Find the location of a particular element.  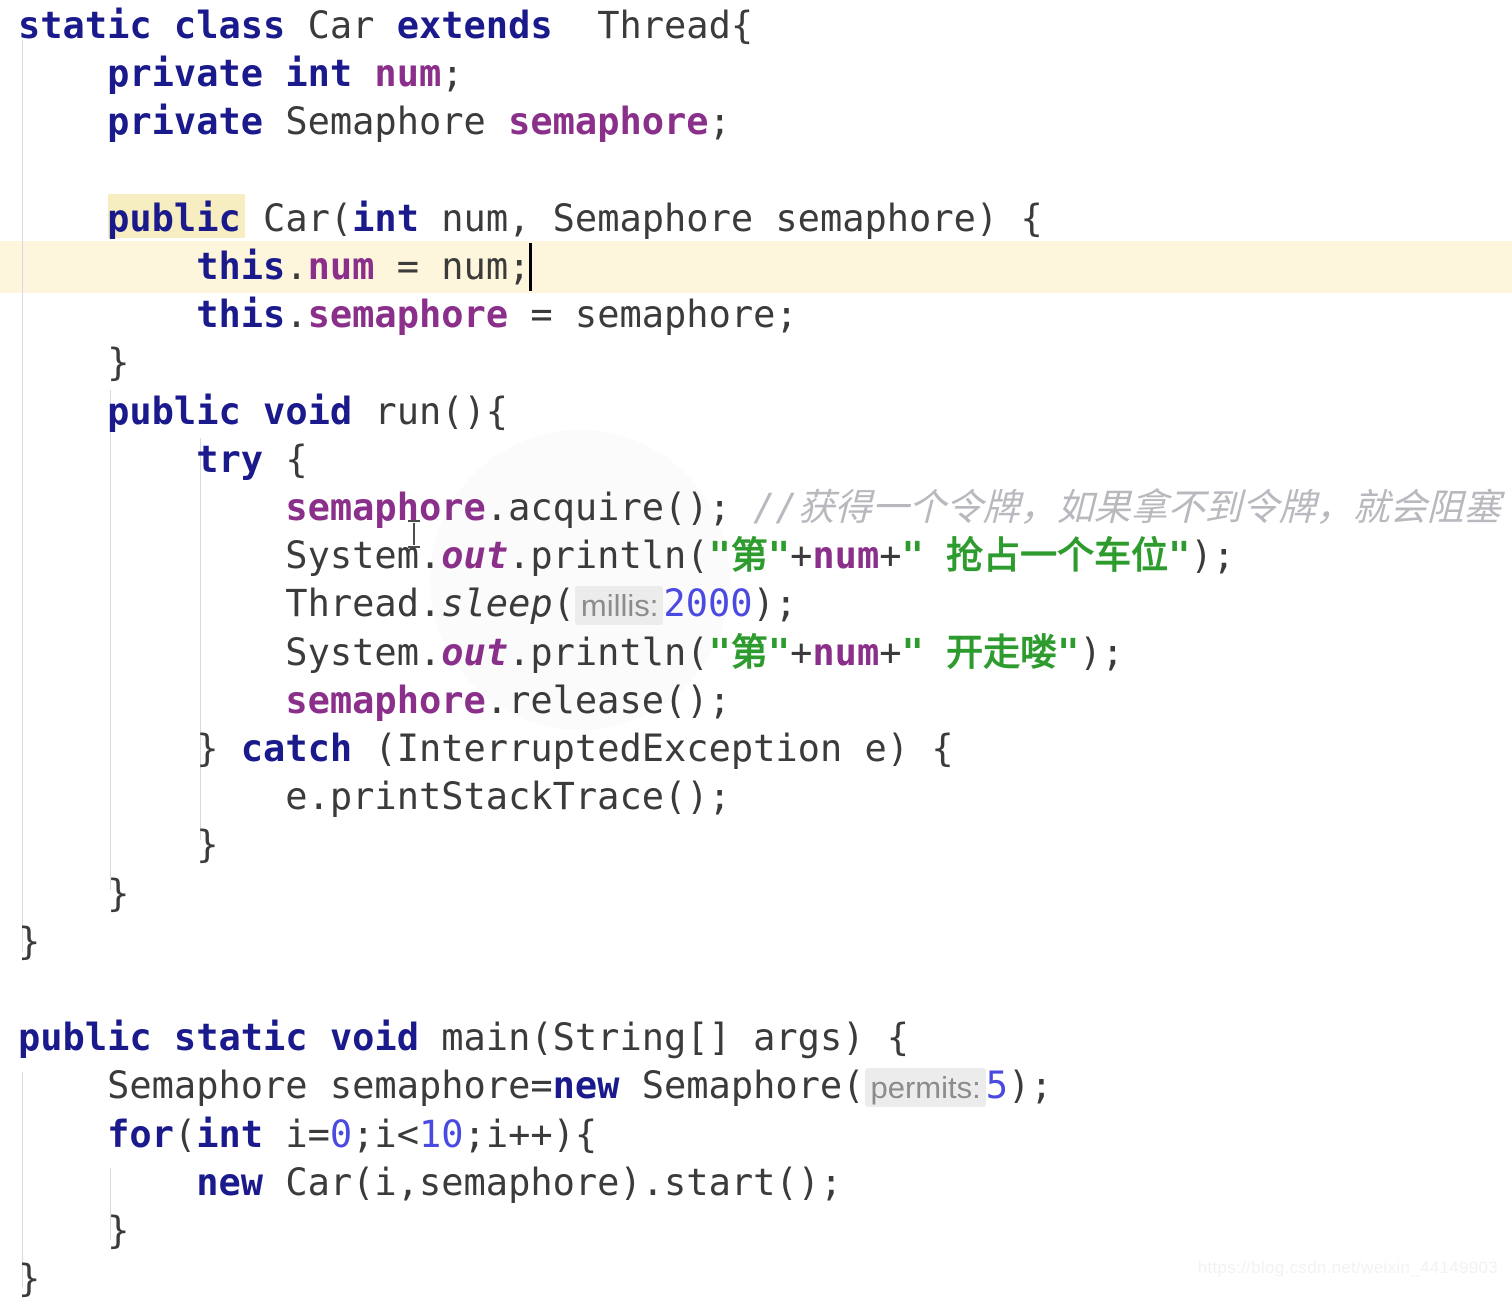

code-line: private Semaphore semaphore; is located at coordinates (756, 122).